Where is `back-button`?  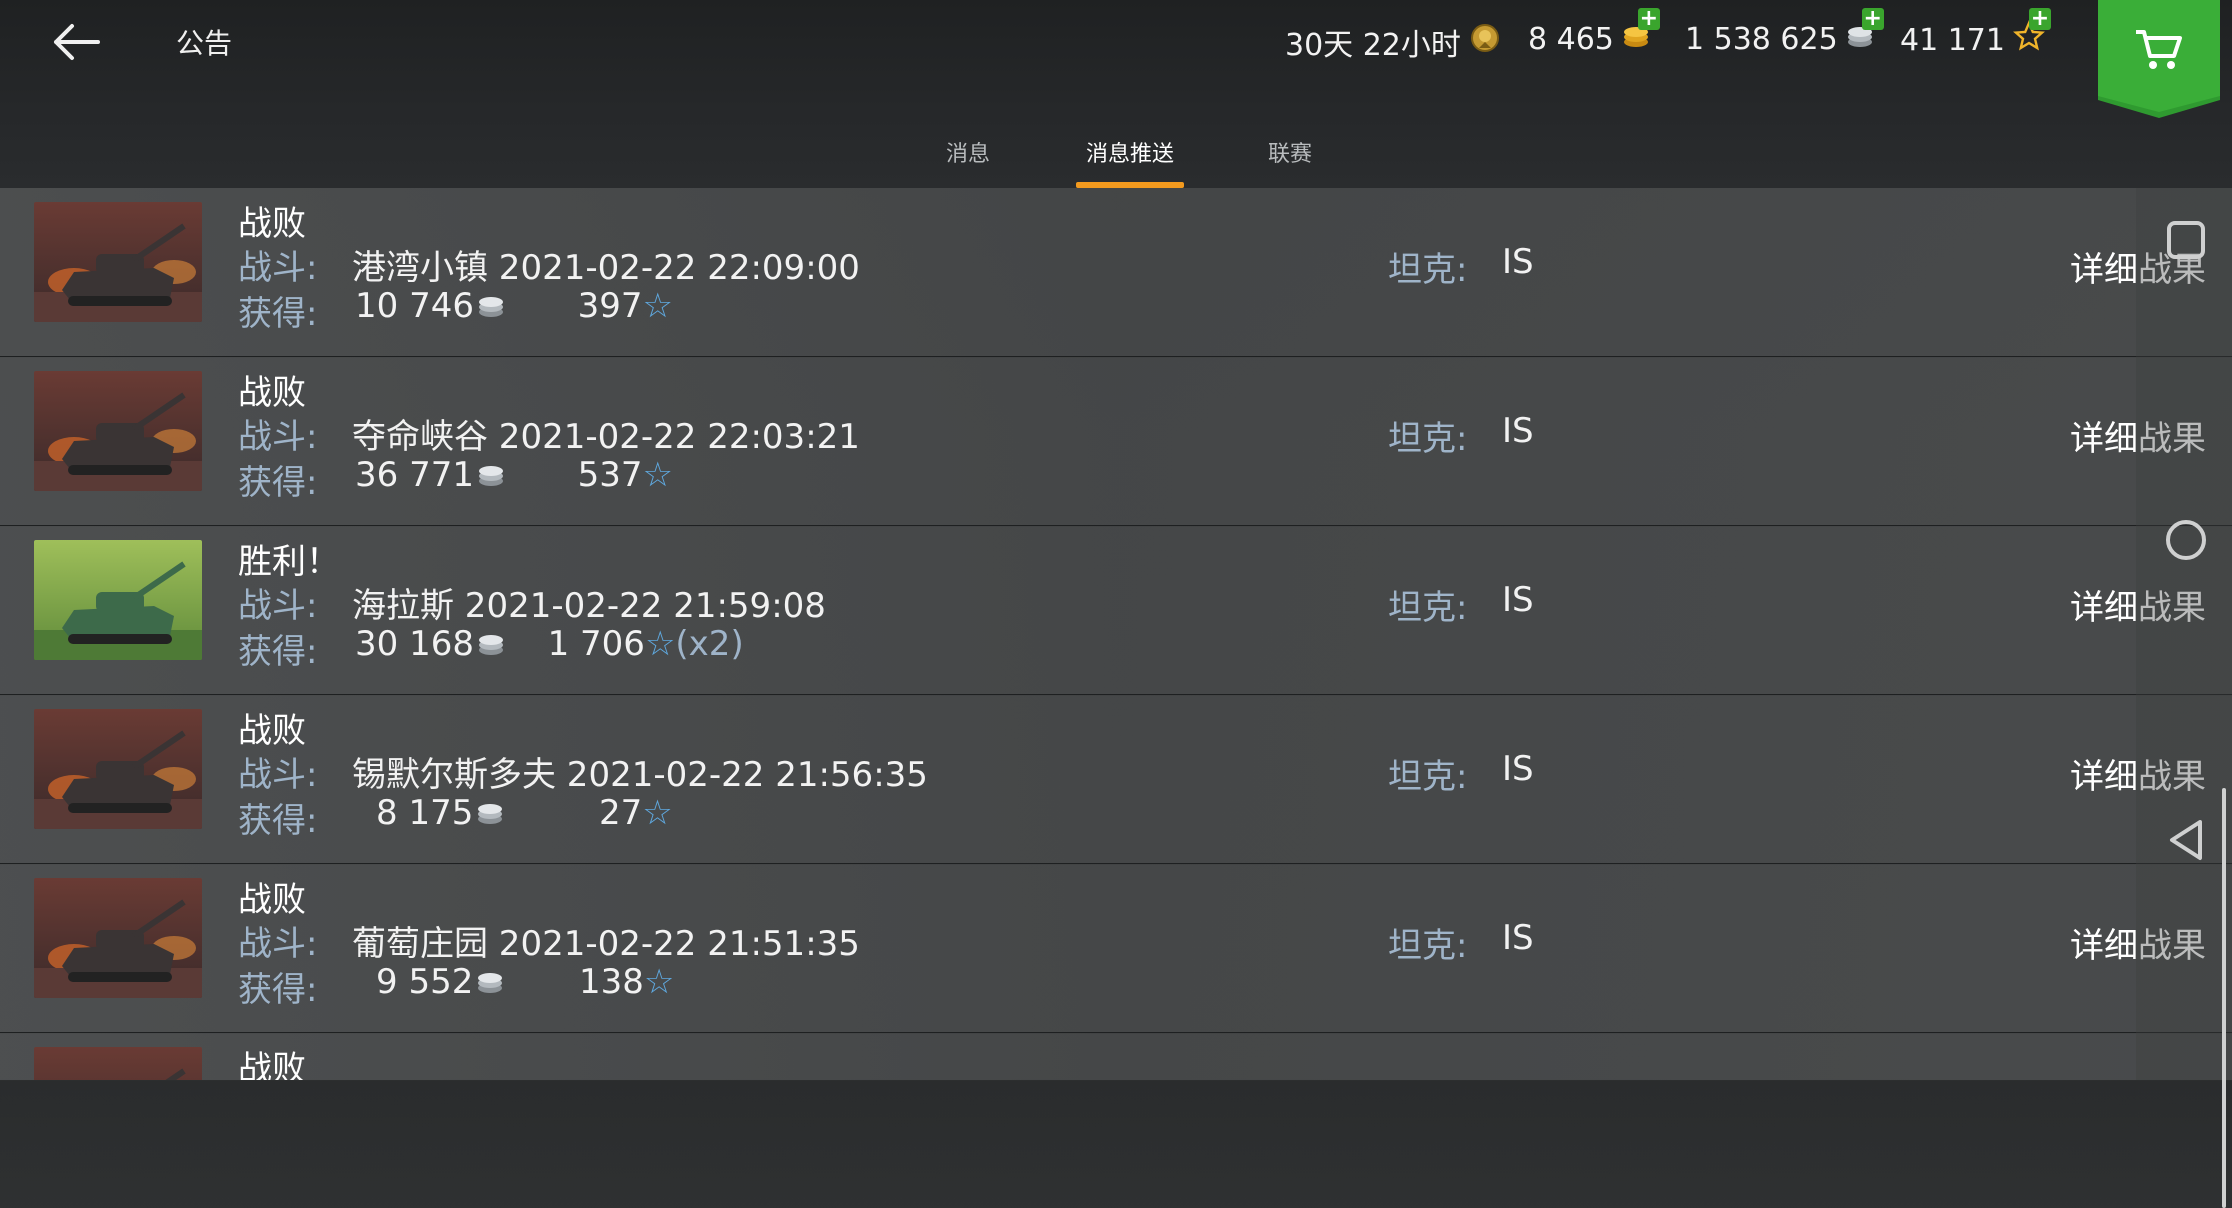
back-button is located at coordinates (78, 42).